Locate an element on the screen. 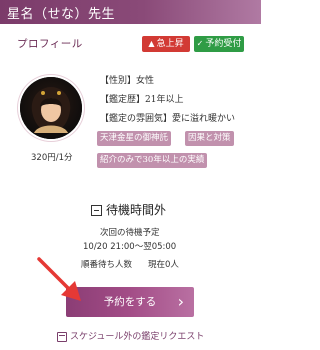 The image size is (320, 350). red-arrow-icon is located at coordinates (59, 279).